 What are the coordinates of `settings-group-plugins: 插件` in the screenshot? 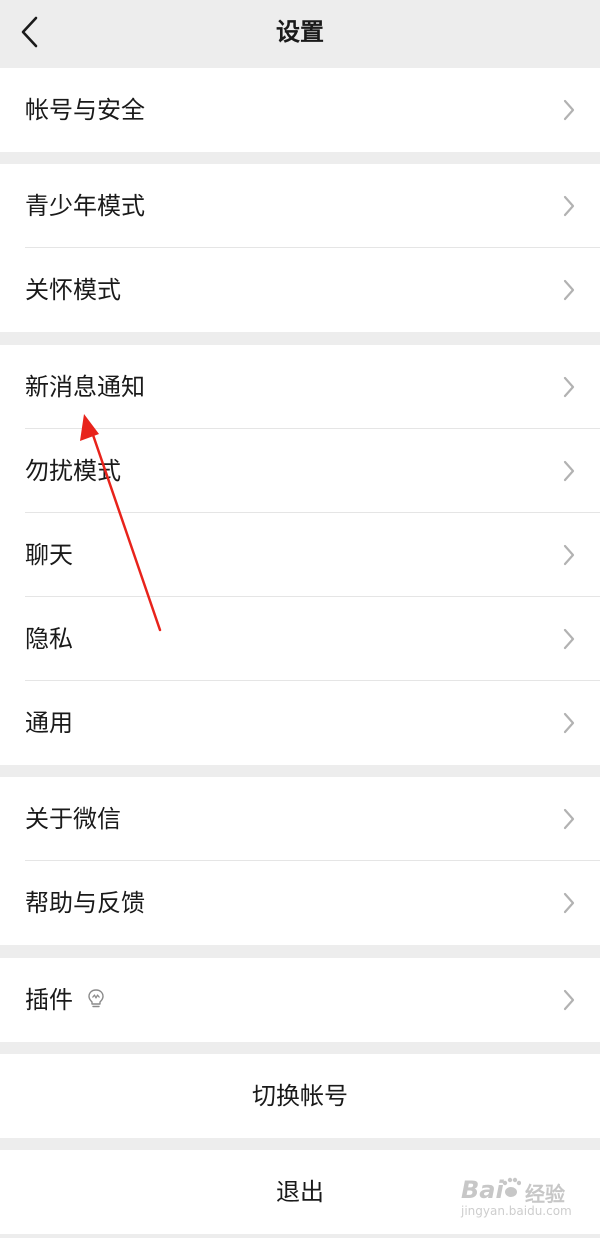 It's located at (300, 1000).